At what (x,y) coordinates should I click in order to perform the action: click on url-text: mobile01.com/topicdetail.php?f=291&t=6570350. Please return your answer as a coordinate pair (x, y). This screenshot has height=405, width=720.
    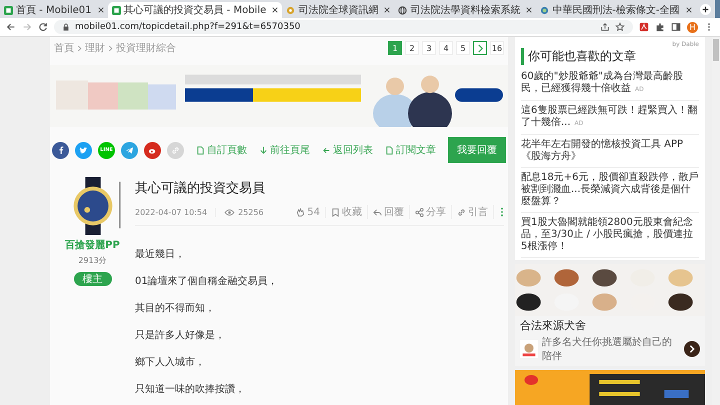
    Looking at the image, I should click on (188, 27).